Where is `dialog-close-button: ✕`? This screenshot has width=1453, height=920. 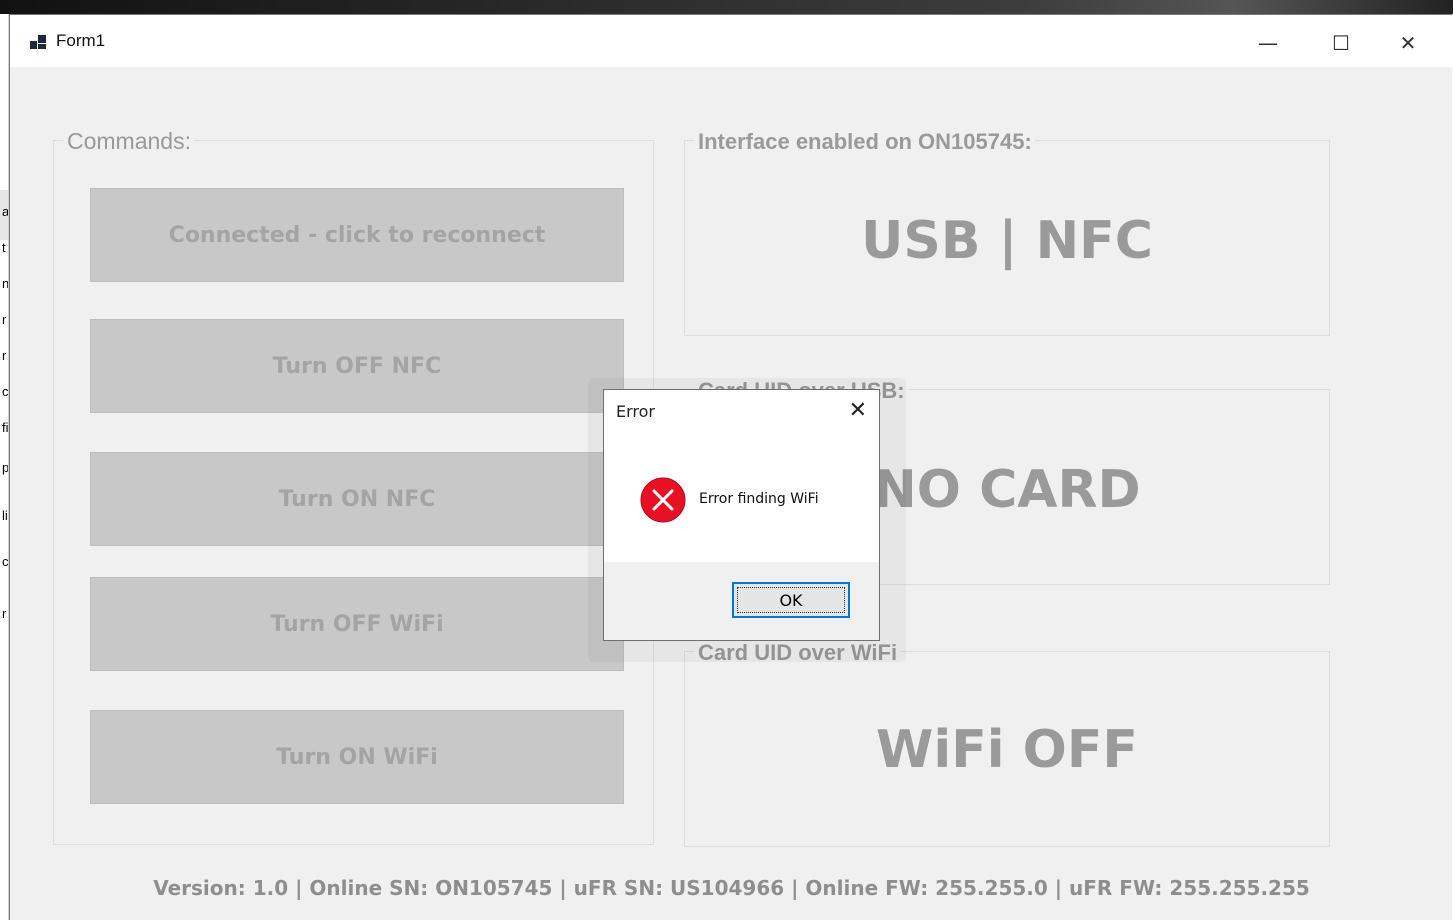 dialog-close-button: ✕ is located at coordinates (858, 410).